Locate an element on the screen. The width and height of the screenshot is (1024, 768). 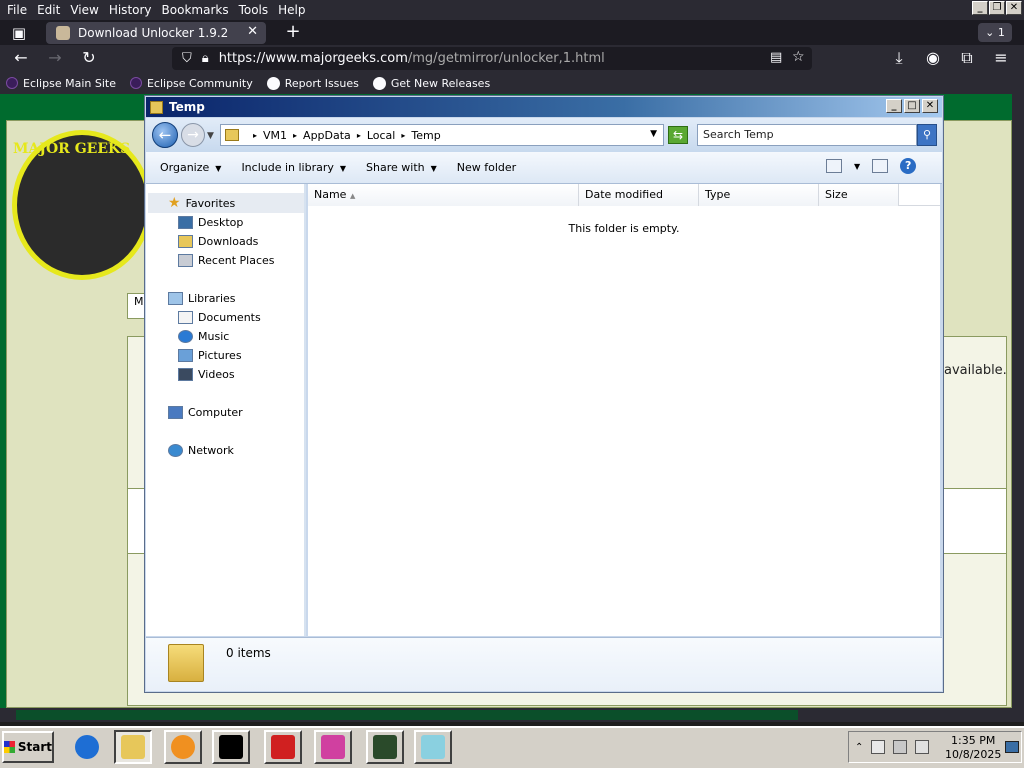
shield-icon: ⛉ is located at coordinates (187, 58).